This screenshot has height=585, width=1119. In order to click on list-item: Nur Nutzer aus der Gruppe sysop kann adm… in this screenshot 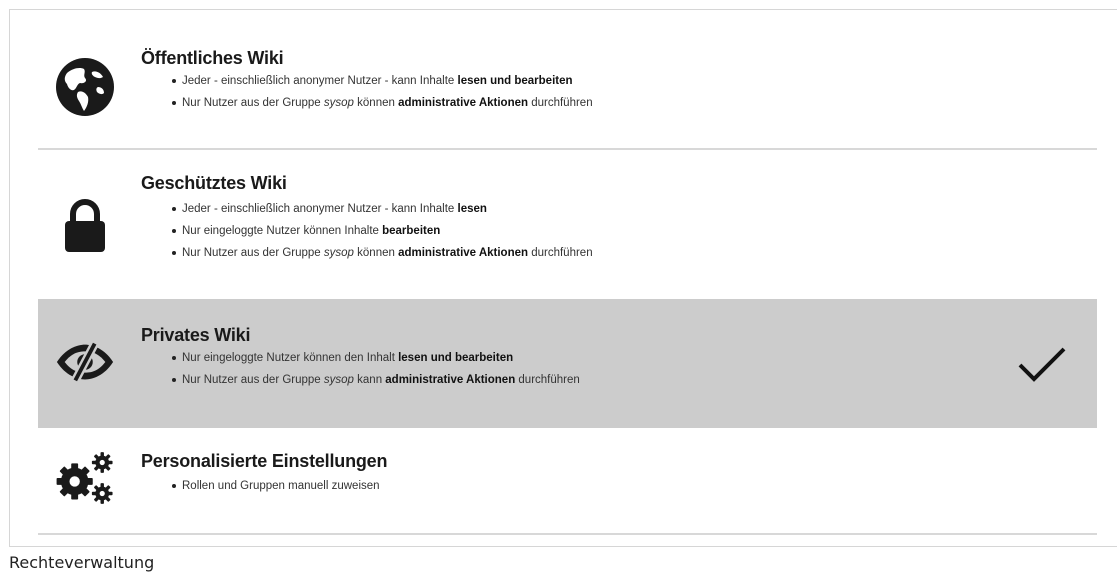, I will do `click(376, 380)`.